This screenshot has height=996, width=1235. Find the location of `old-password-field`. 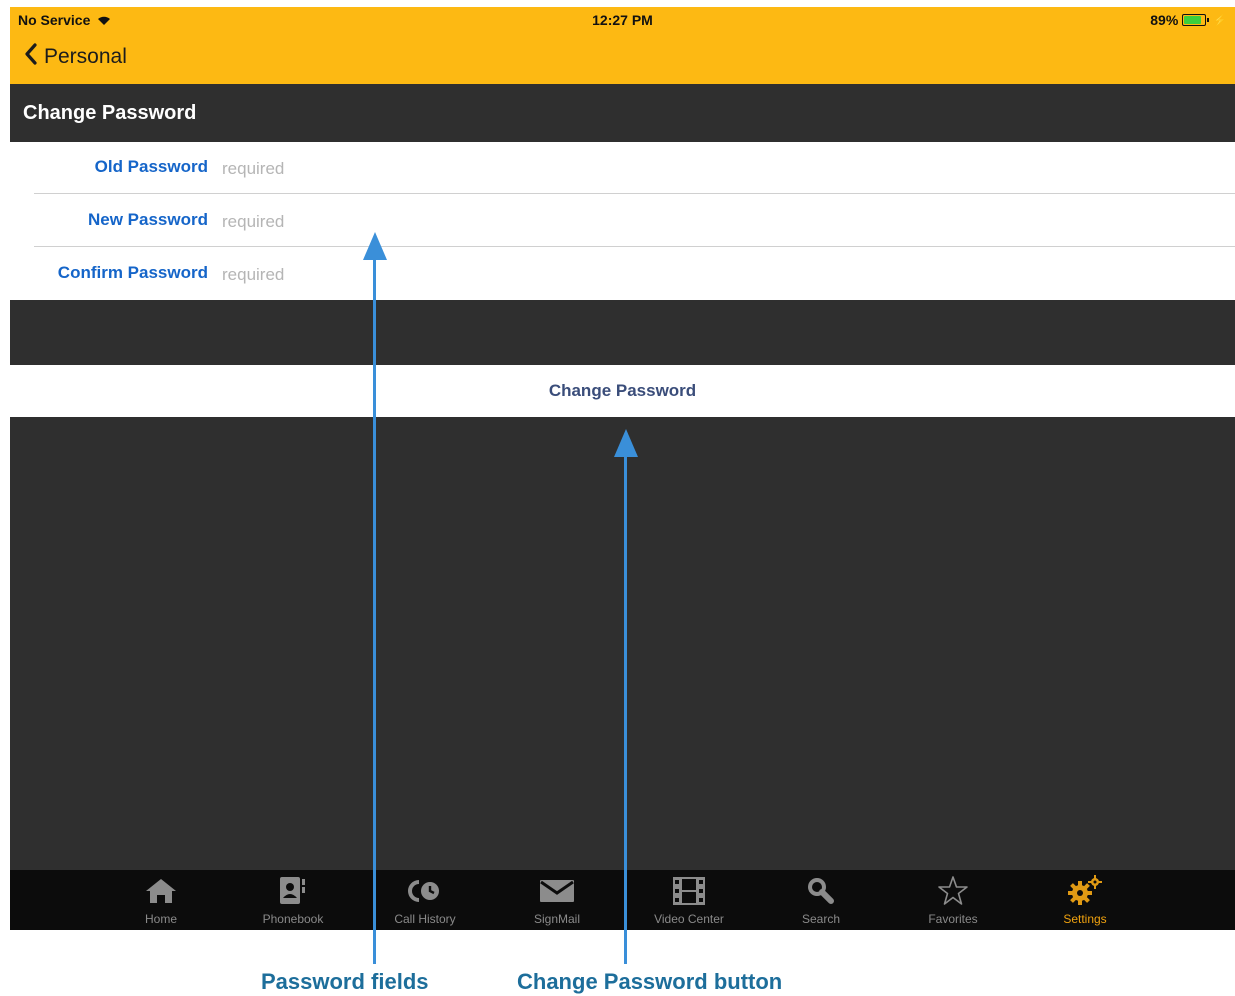

old-password-field is located at coordinates (622, 169).